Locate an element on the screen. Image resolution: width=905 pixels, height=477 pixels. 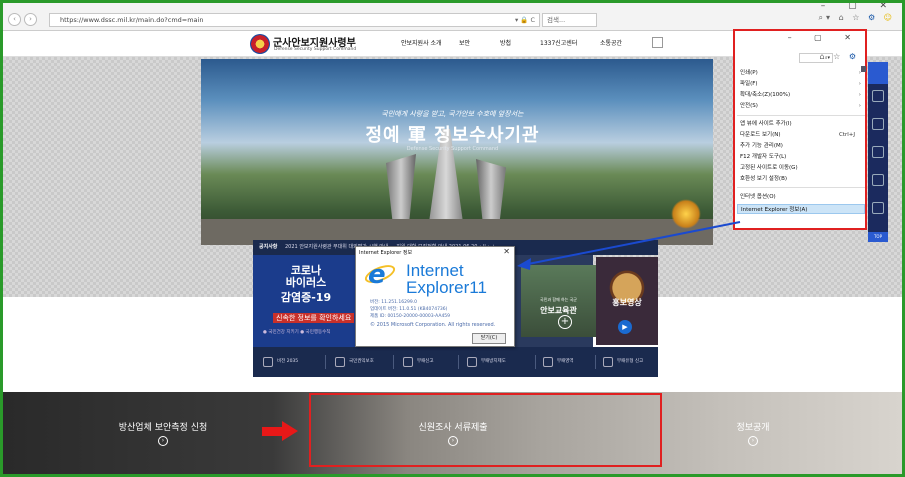
logo-emblem is located at coordinates (260, 44).